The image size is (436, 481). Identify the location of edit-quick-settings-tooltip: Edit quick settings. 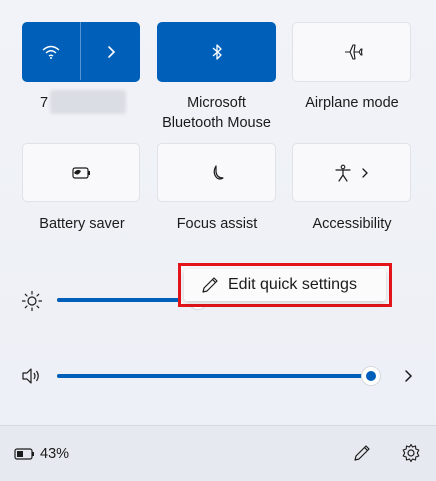
(285, 285).